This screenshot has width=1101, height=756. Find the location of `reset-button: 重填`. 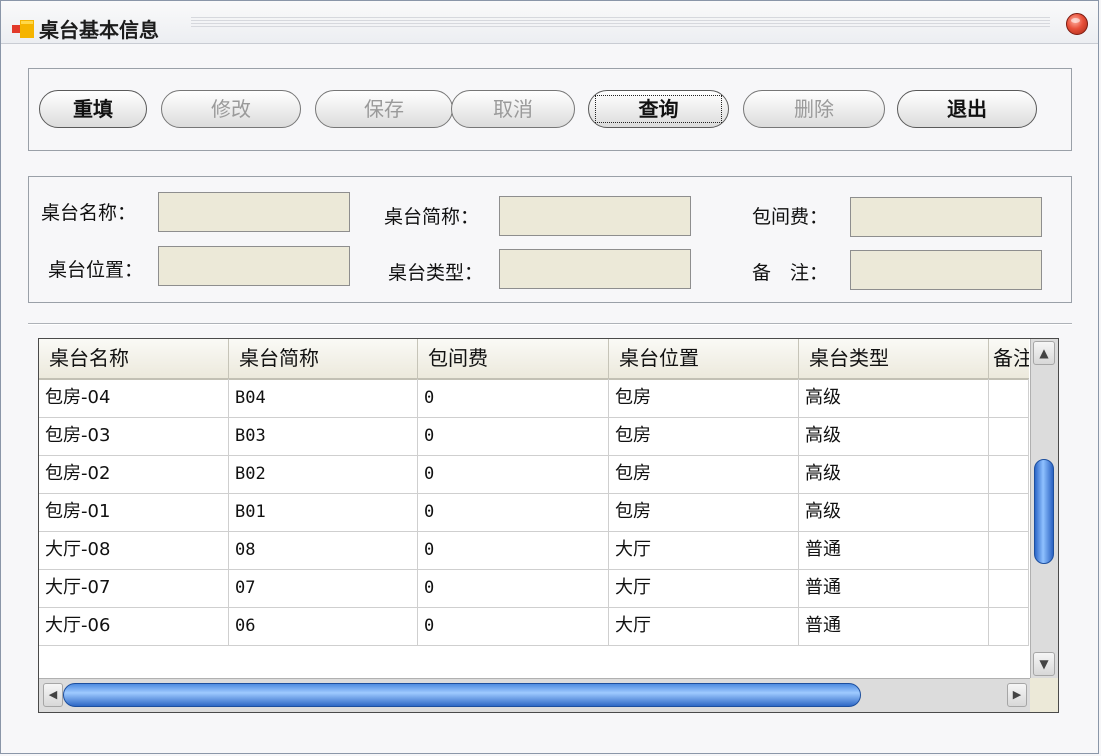

reset-button: 重填 is located at coordinates (93, 109).